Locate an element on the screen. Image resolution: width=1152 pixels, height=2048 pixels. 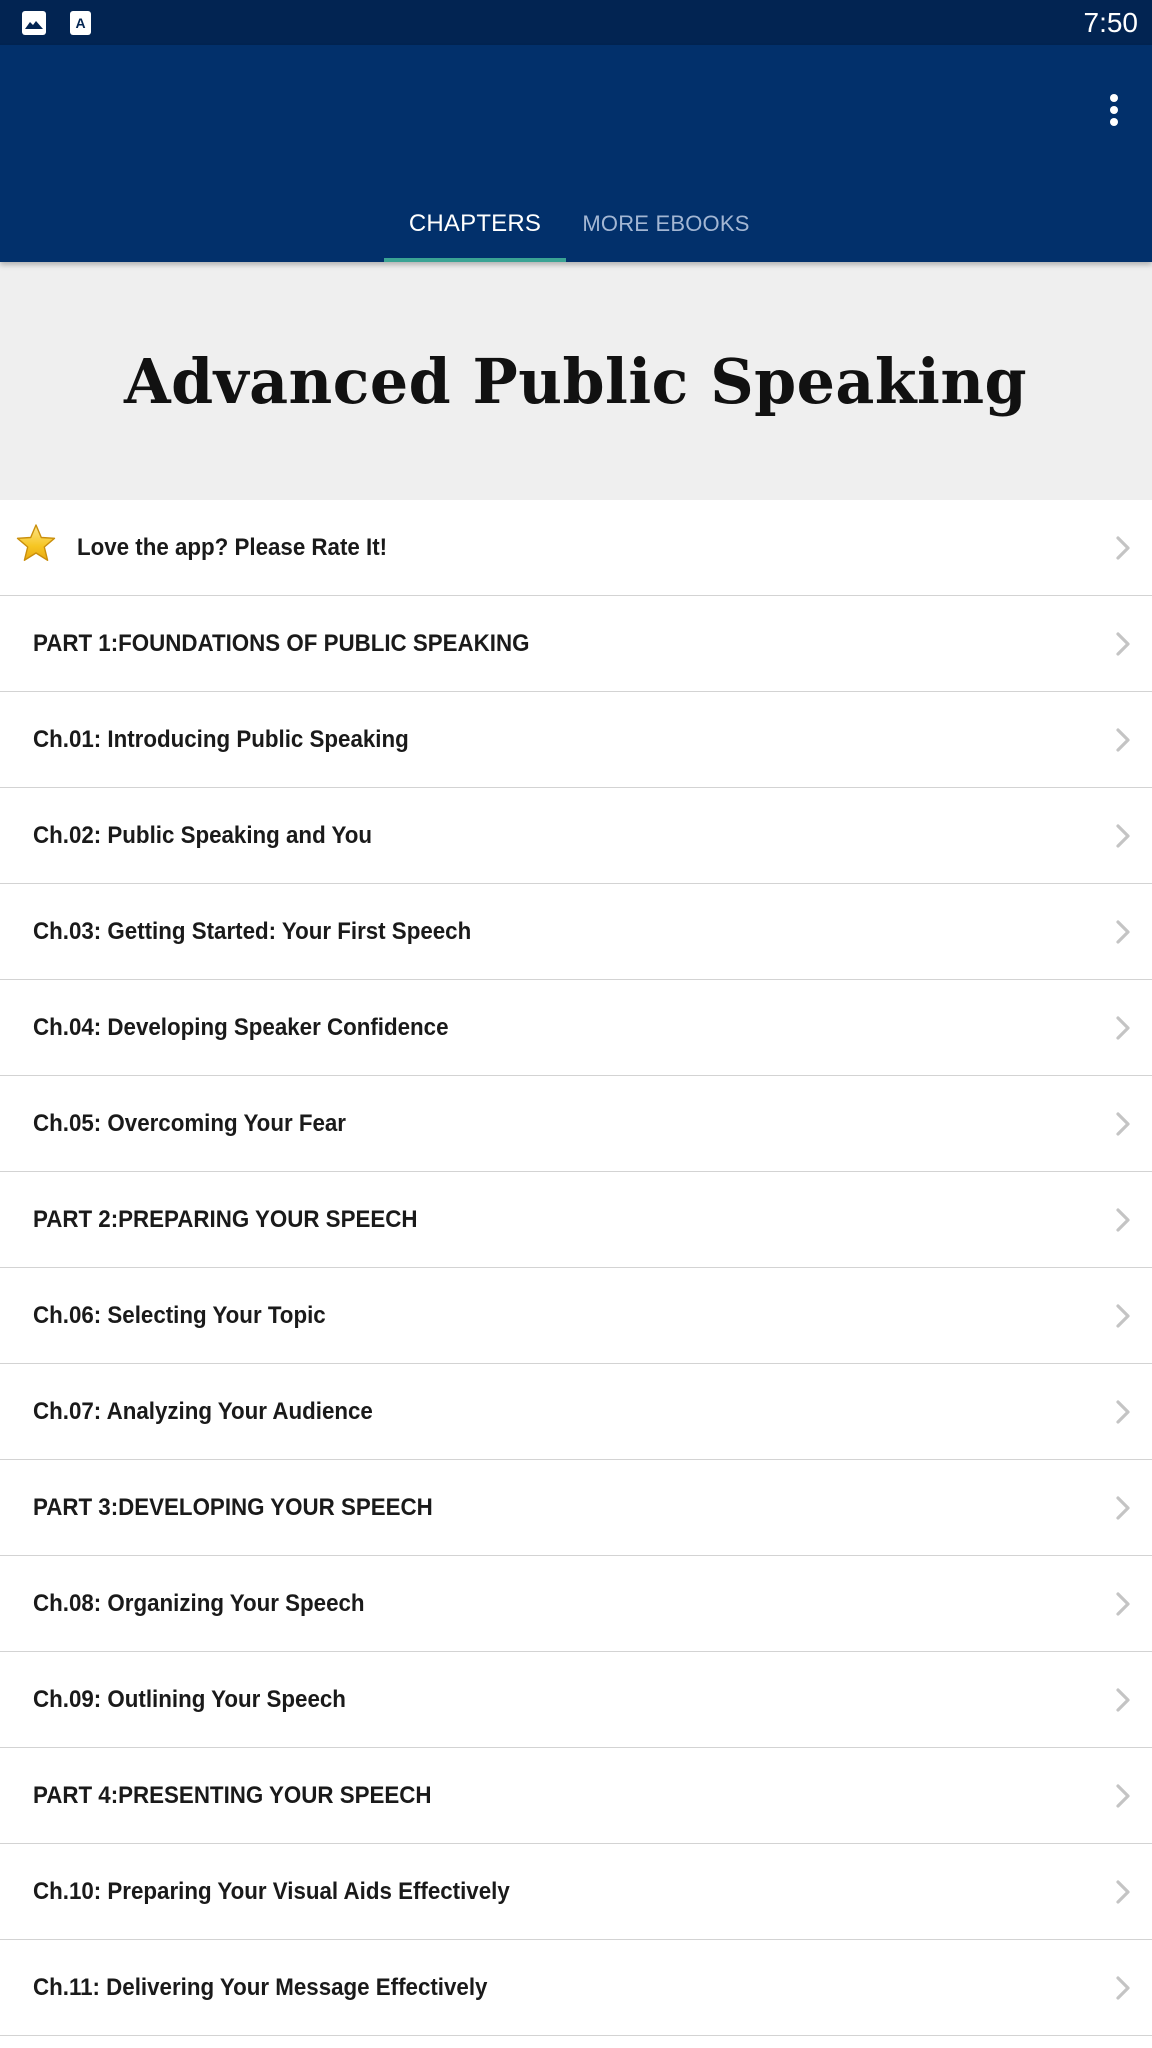
active-tab-indicator is located at coordinates (475, 260).